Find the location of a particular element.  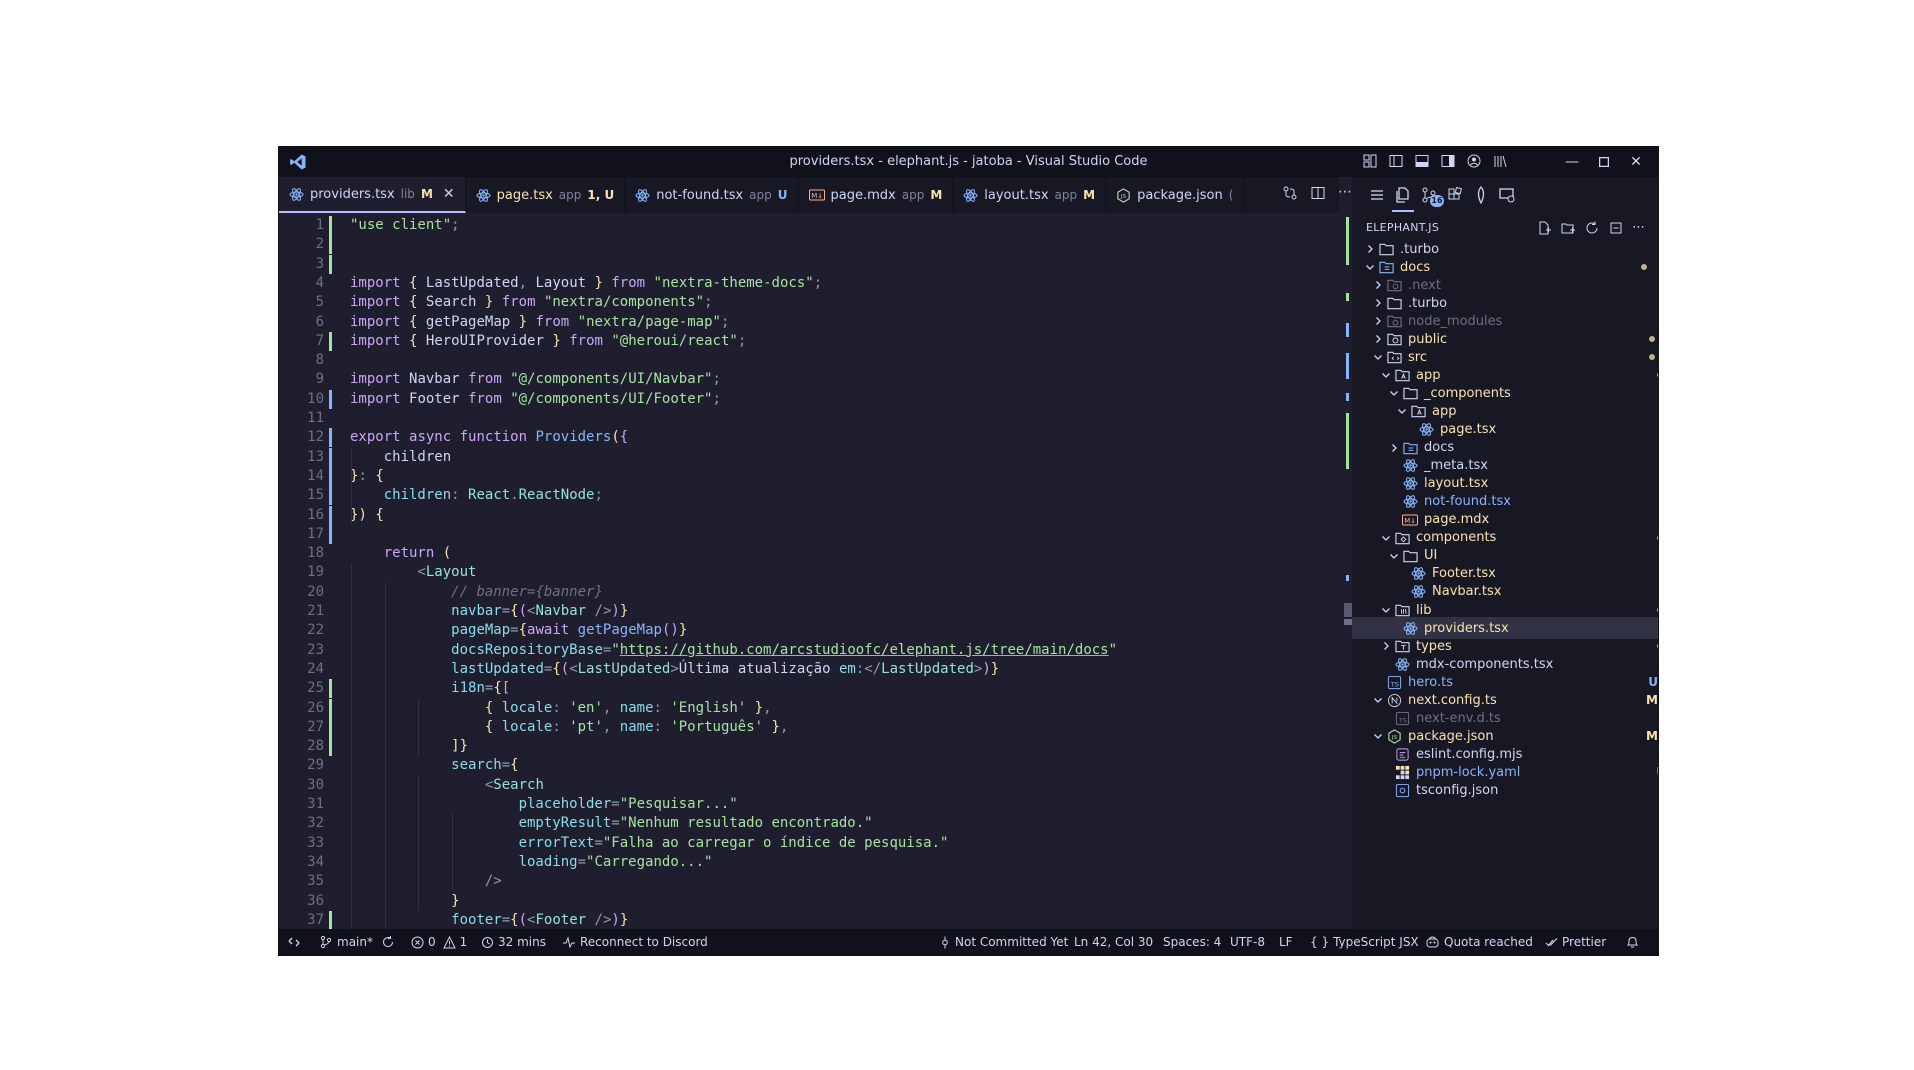

toggle-panel-icon is located at coordinates (1422, 161).